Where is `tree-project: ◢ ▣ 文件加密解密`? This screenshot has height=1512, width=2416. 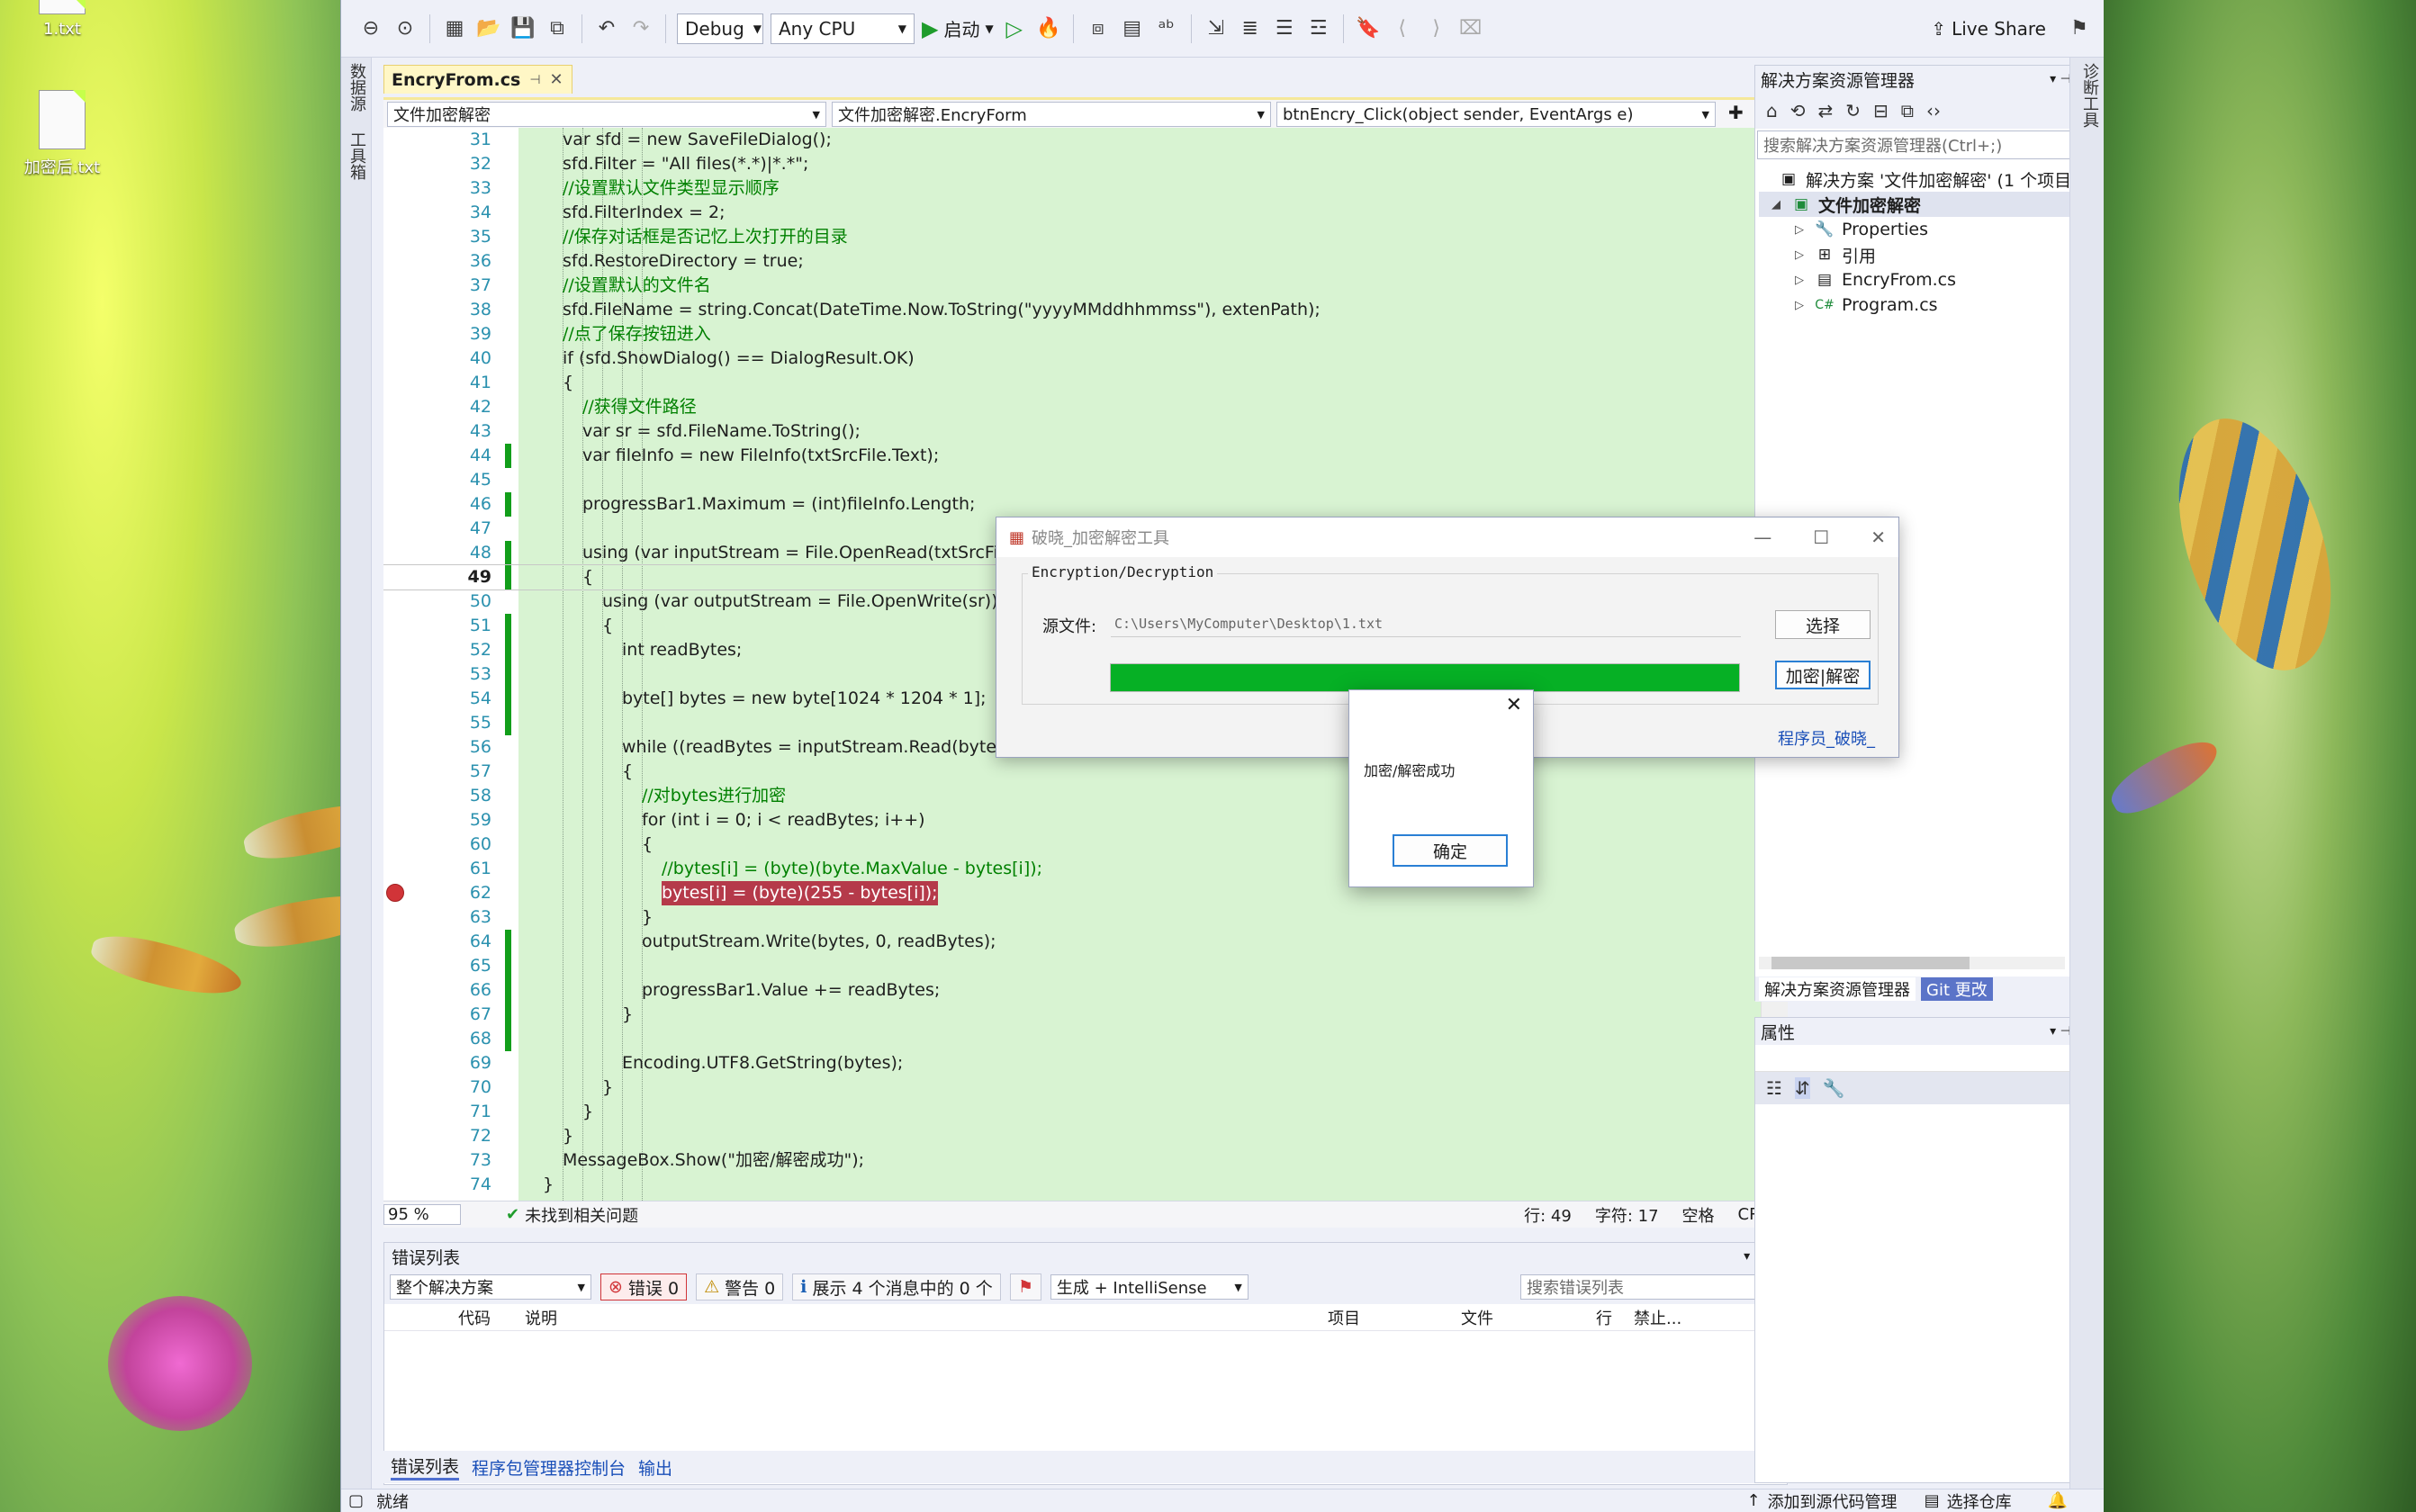
tree-project: ◢ ▣ 文件加密解密 is located at coordinates (1923, 204).